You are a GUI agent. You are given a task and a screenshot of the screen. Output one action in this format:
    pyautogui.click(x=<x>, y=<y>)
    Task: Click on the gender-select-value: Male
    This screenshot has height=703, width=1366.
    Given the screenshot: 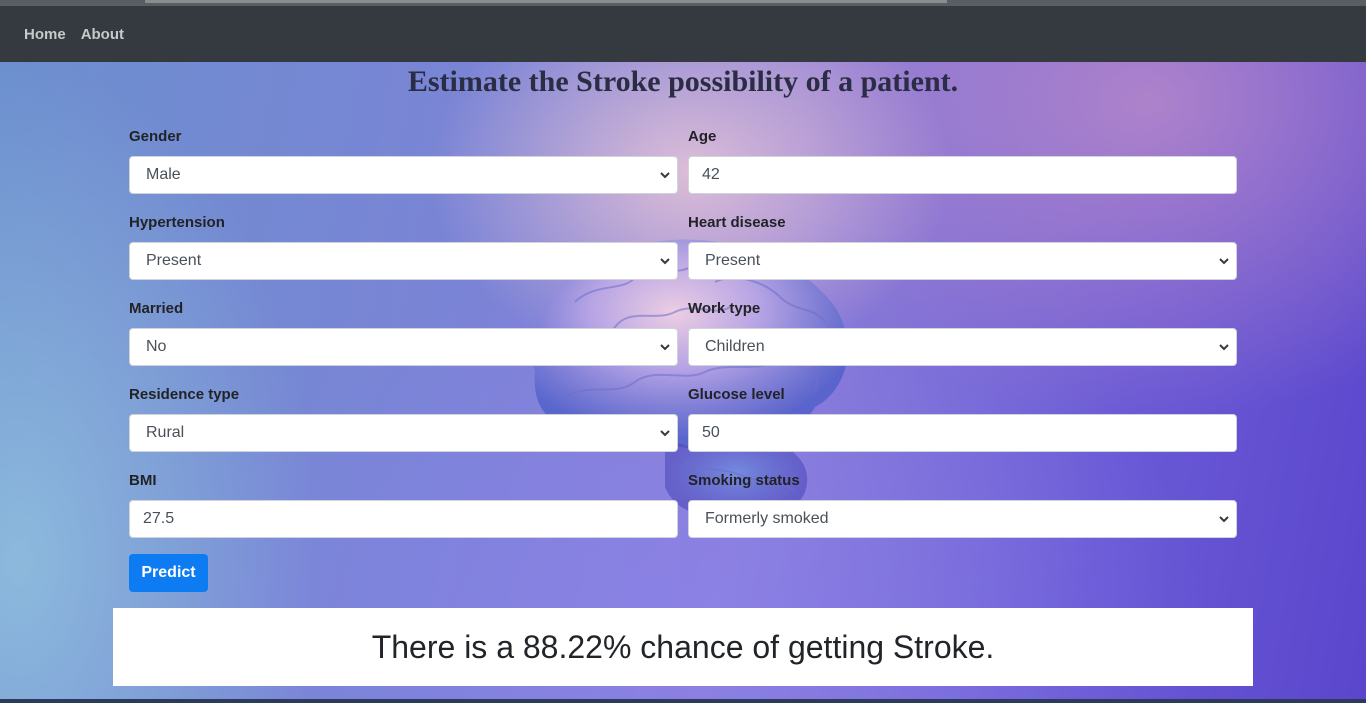 What is the action you would take?
    pyautogui.click(x=163, y=174)
    